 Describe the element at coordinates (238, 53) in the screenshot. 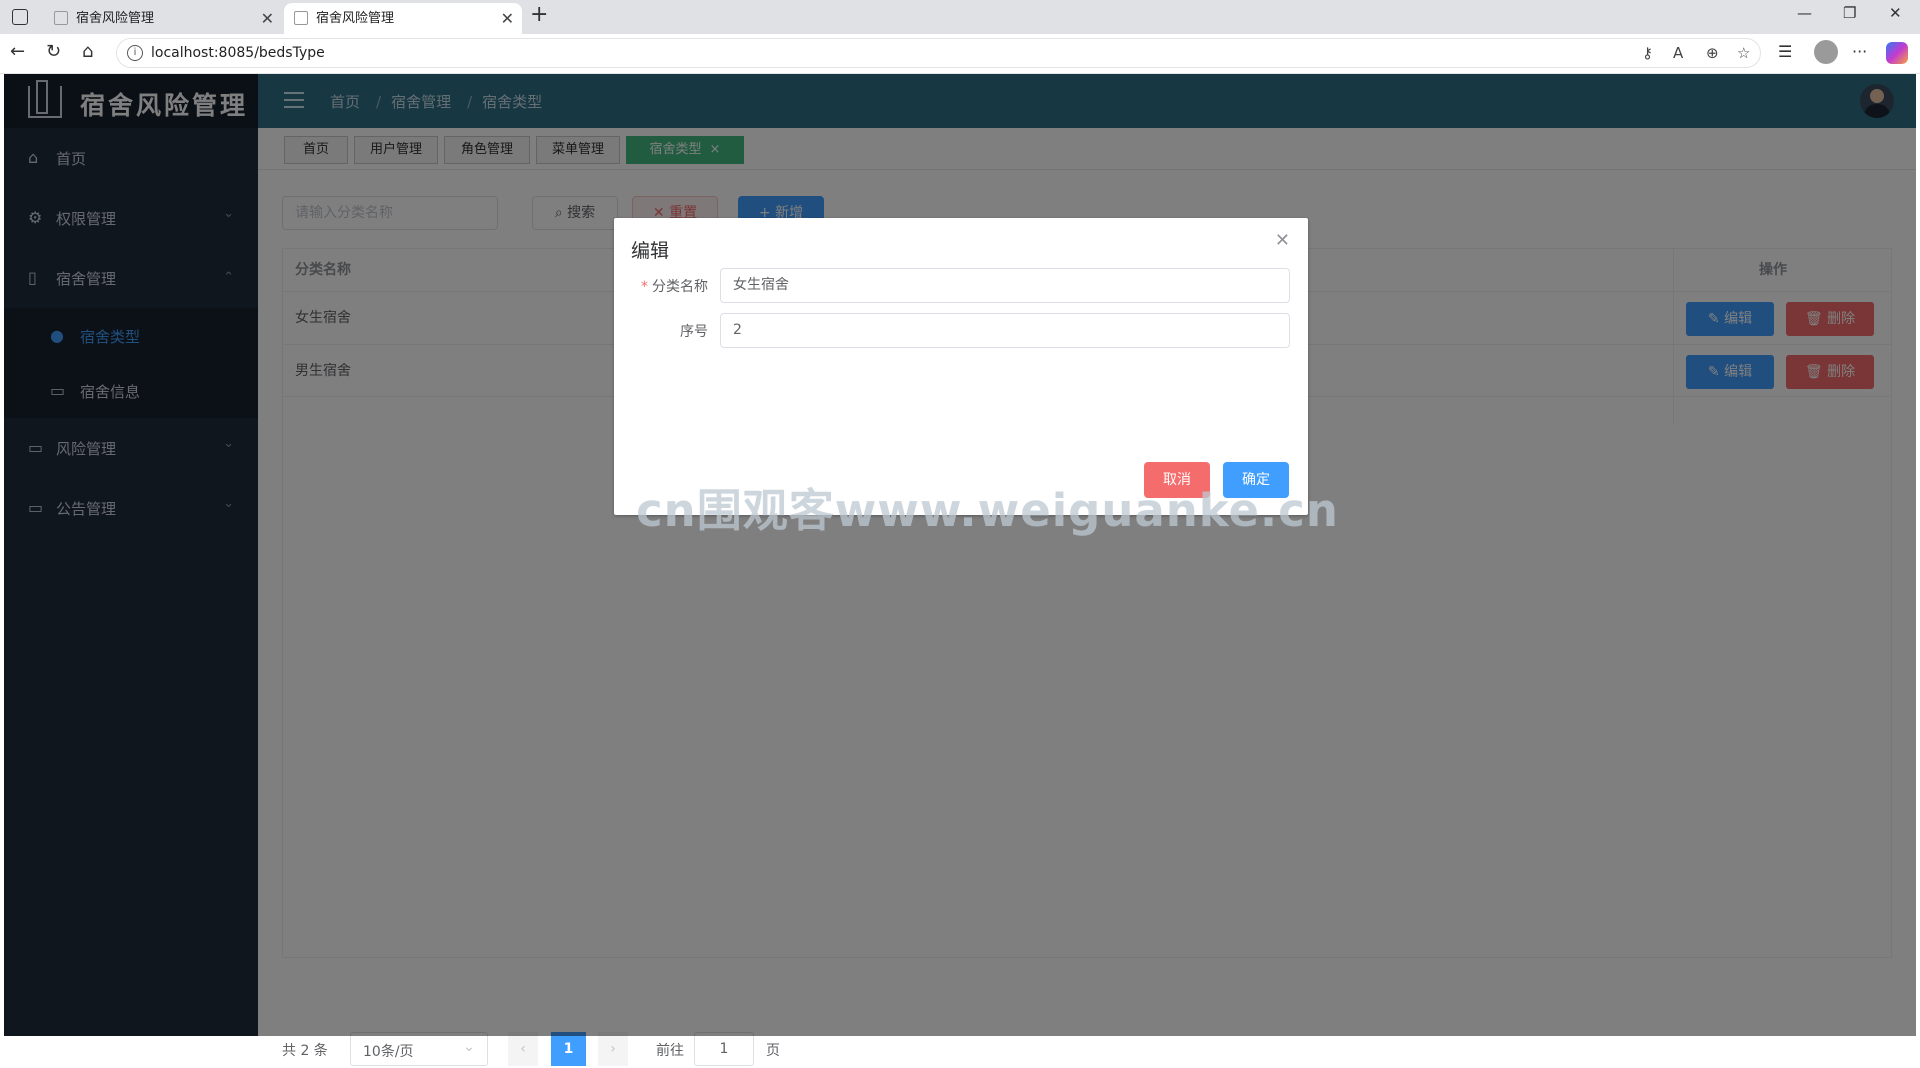

I see `url-text: localhost:8085/bedsType` at that location.